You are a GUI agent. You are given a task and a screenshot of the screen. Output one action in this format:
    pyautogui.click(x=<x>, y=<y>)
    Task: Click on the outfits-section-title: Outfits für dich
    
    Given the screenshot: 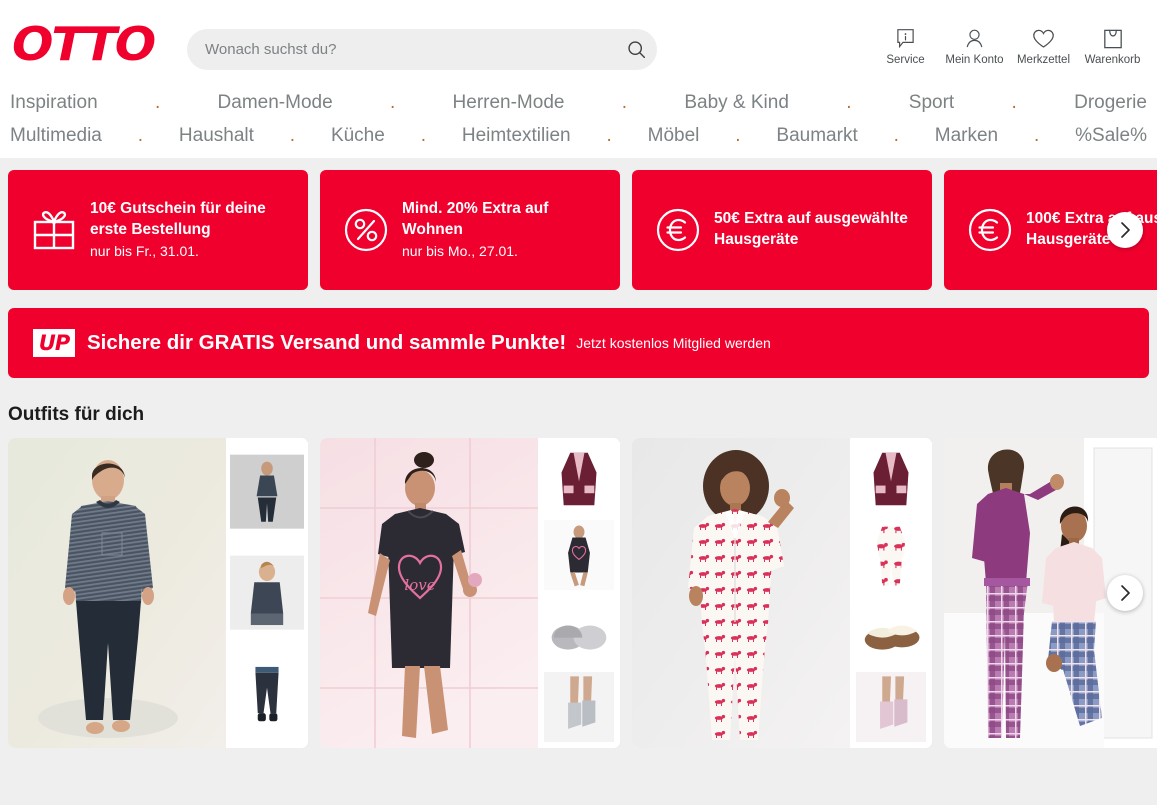 What is the action you would take?
    pyautogui.click(x=76, y=414)
    